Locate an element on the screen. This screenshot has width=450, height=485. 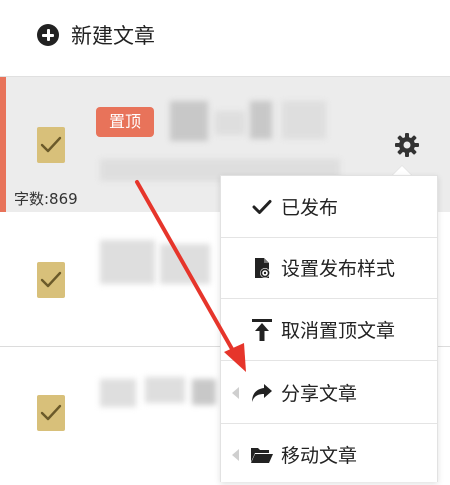
menu-item-publish-style: 设置发布样式 is located at coordinates (329, 268).